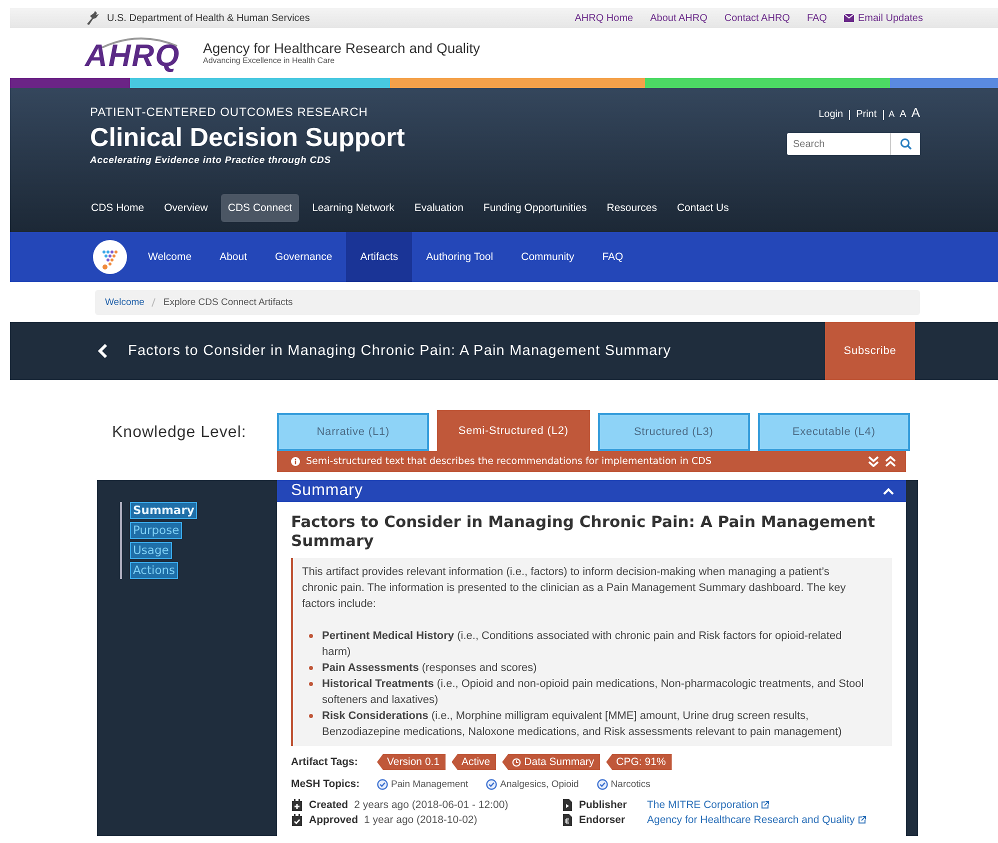 The height and width of the screenshot is (843, 998). What do you see at coordinates (124, 302) in the screenshot?
I see `breadcrumb-link: Welcome` at bounding box center [124, 302].